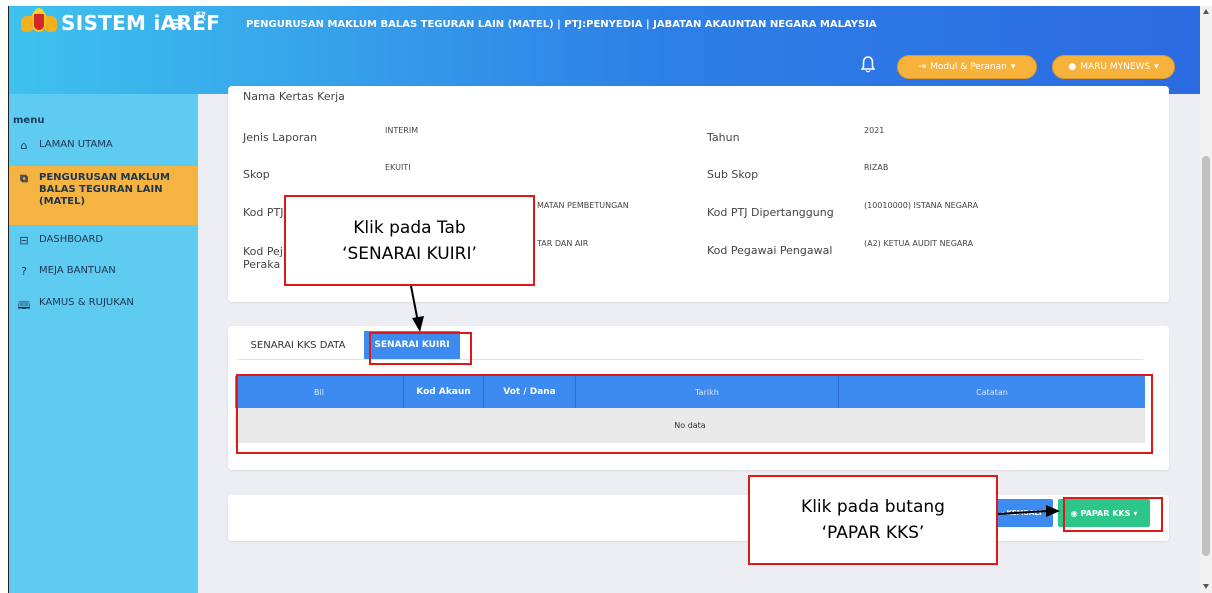 This screenshot has height=593, width=1212. Describe the element at coordinates (24, 271) in the screenshot. I see `help-icon: ?` at that location.